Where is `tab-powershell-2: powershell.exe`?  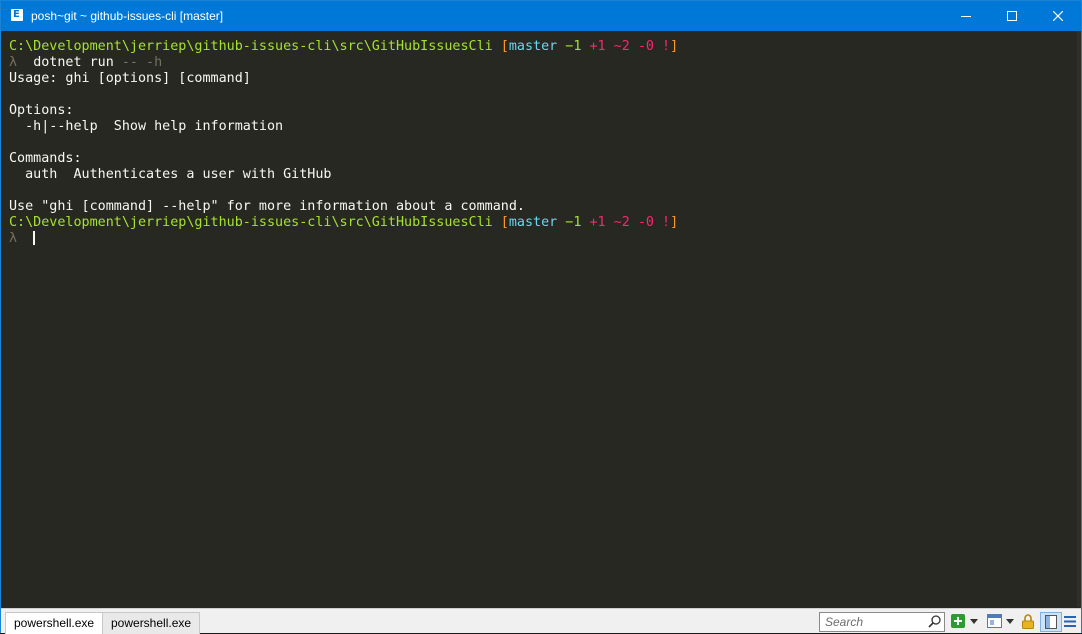
tab-powershell-2: powershell.exe is located at coordinates (151, 623).